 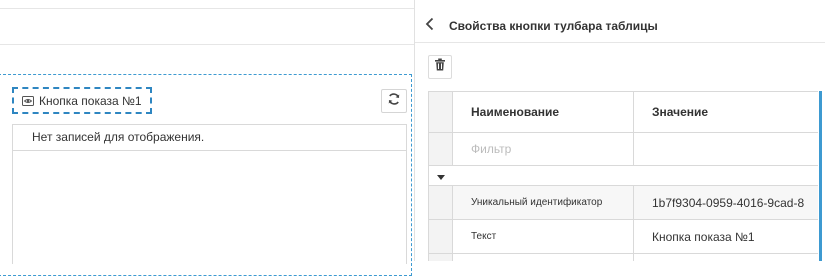 What do you see at coordinates (543, 236) in the screenshot?
I see `property-name: Текст` at bounding box center [543, 236].